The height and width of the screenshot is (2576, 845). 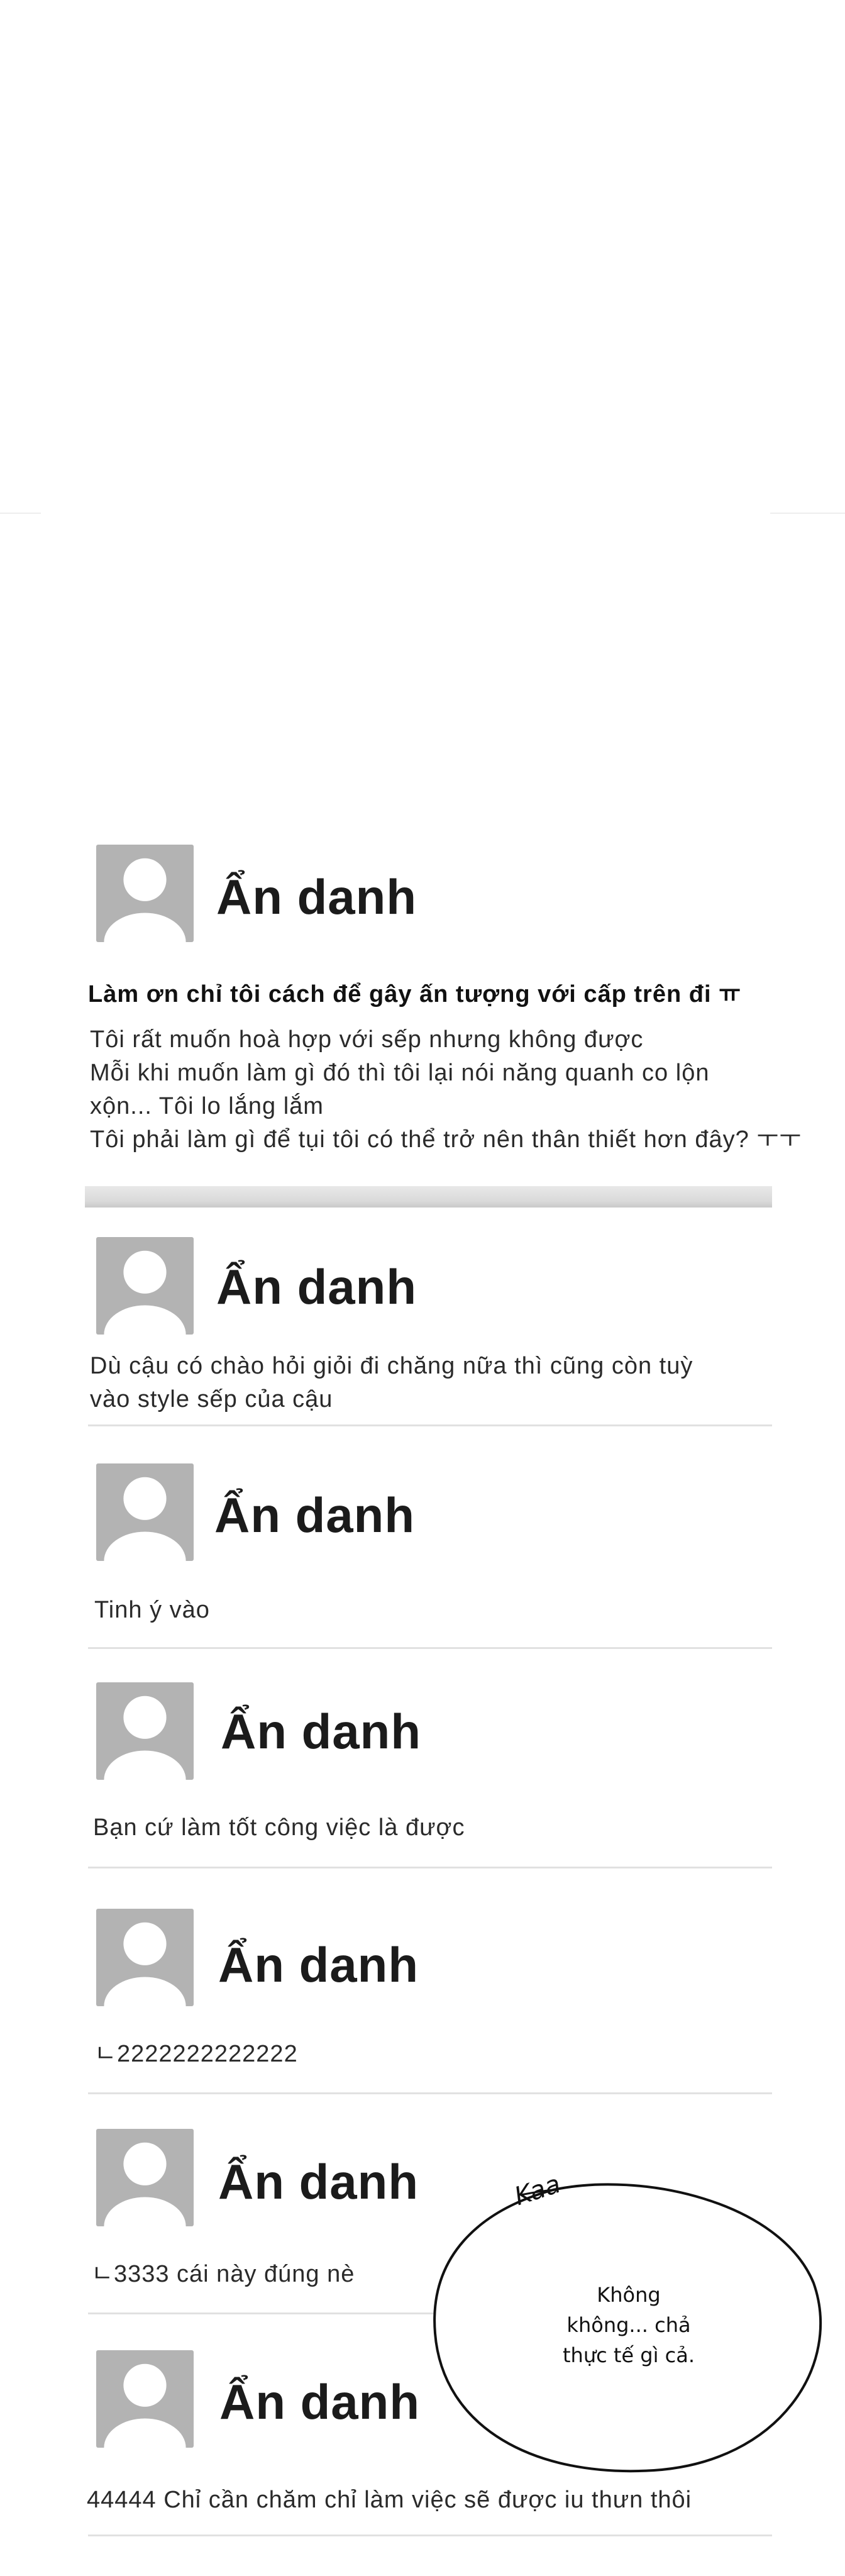 What do you see at coordinates (211, 1399) in the screenshot?
I see `comment-text: vào style sếp của cậu` at bounding box center [211, 1399].